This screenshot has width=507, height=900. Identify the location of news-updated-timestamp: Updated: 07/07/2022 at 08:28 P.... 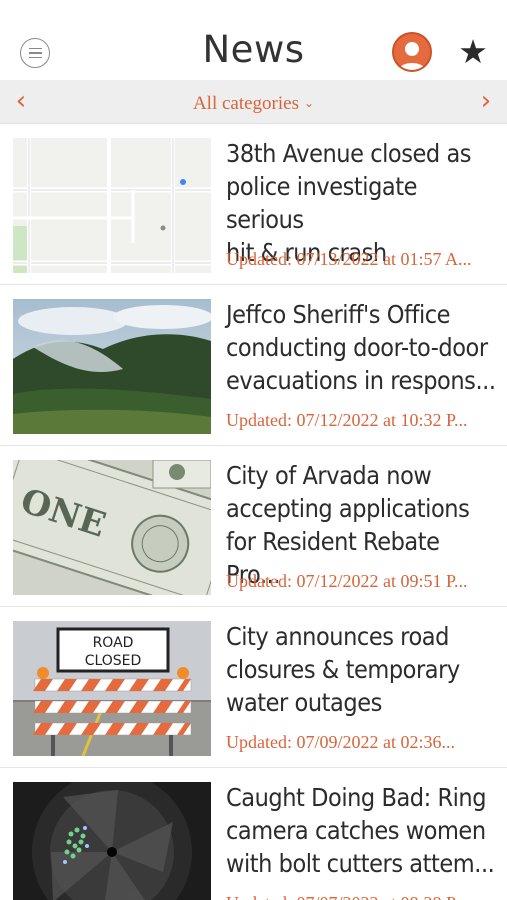
(361, 896).